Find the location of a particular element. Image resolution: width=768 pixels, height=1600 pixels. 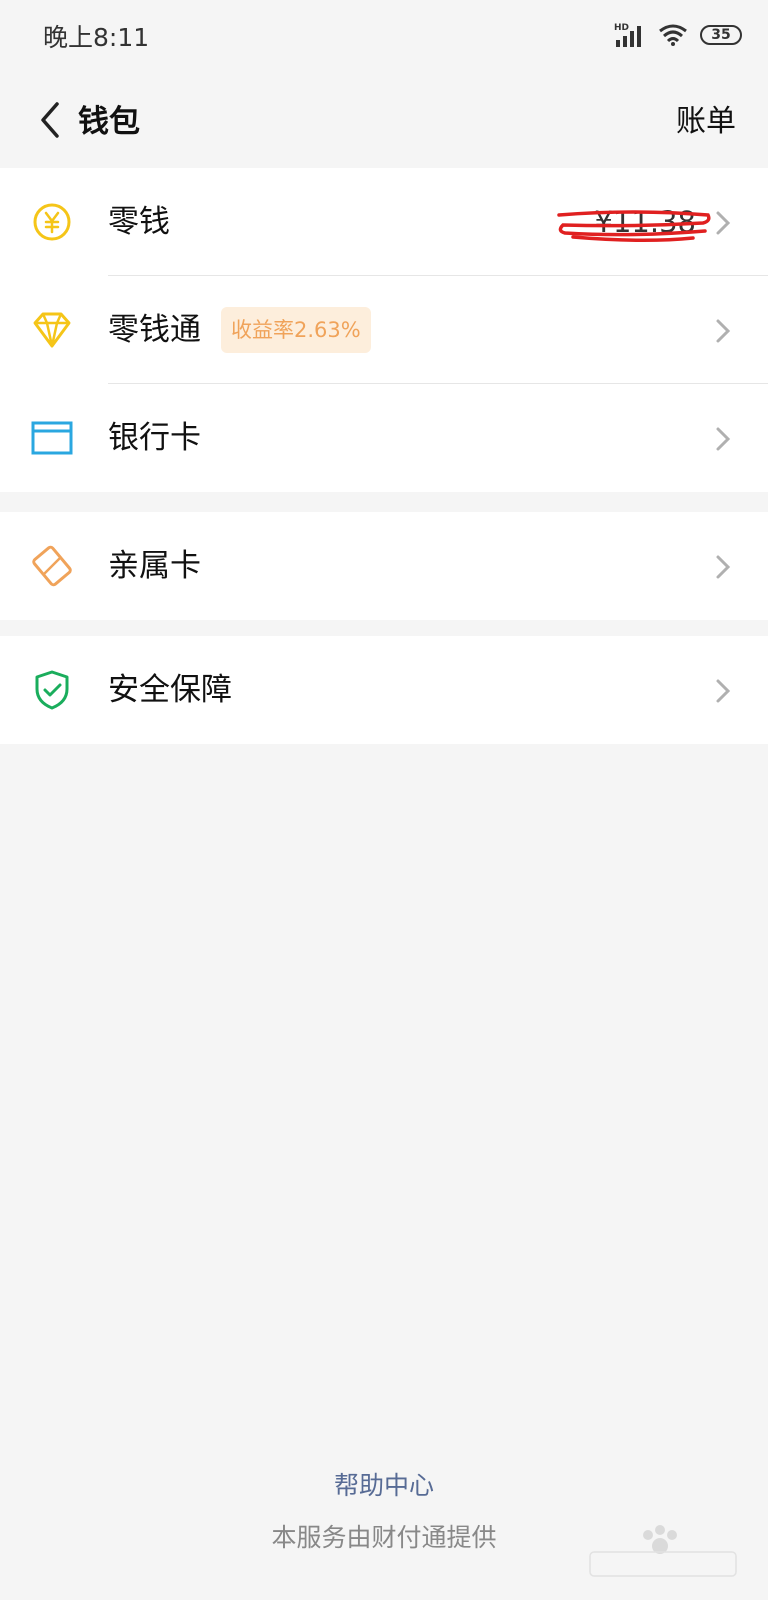

change-label: 零钱 is located at coordinates (139, 222).